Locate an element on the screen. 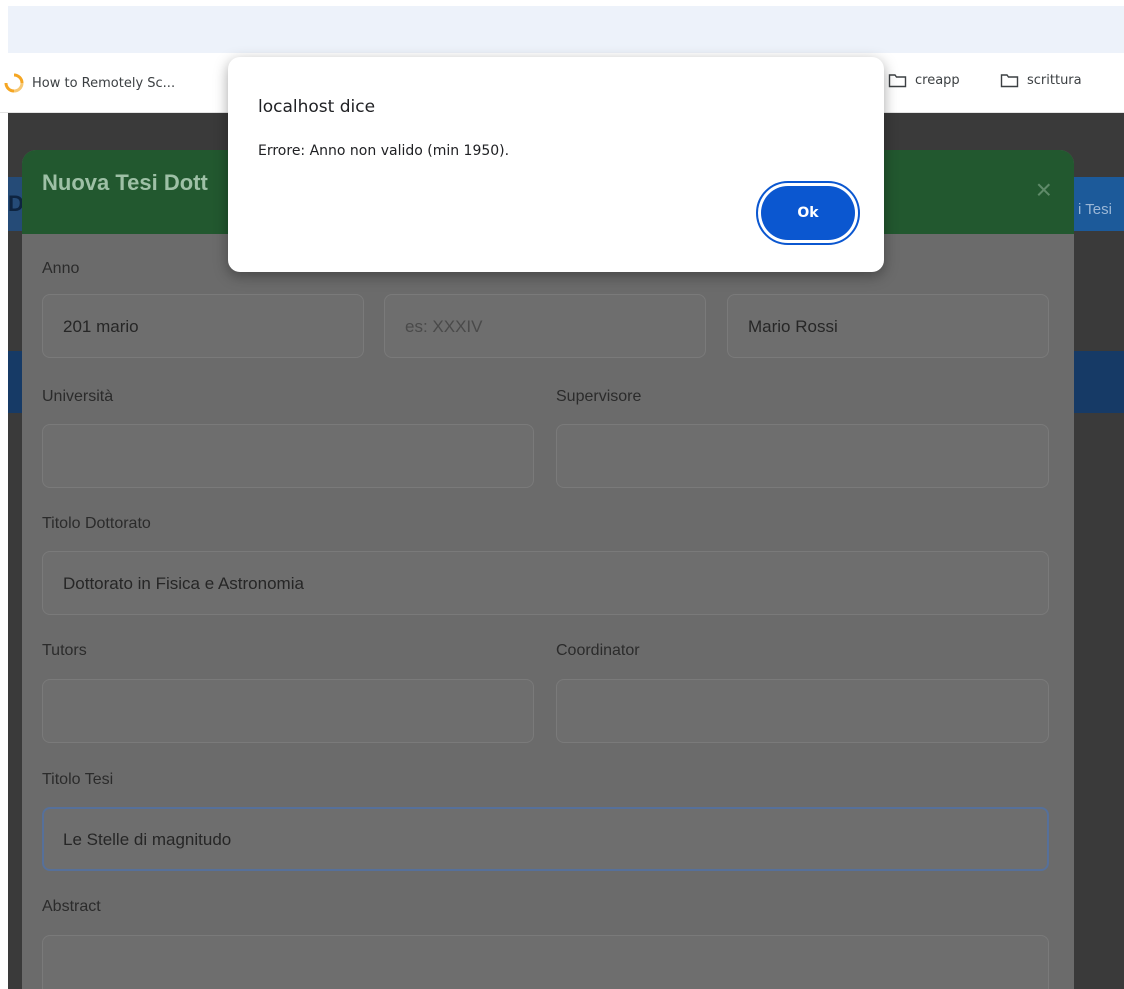 The height and width of the screenshot is (989, 1124). titolo-dottorato-input: Dottorato in Fisica e Astronomia is located at coordinates (545, 583).